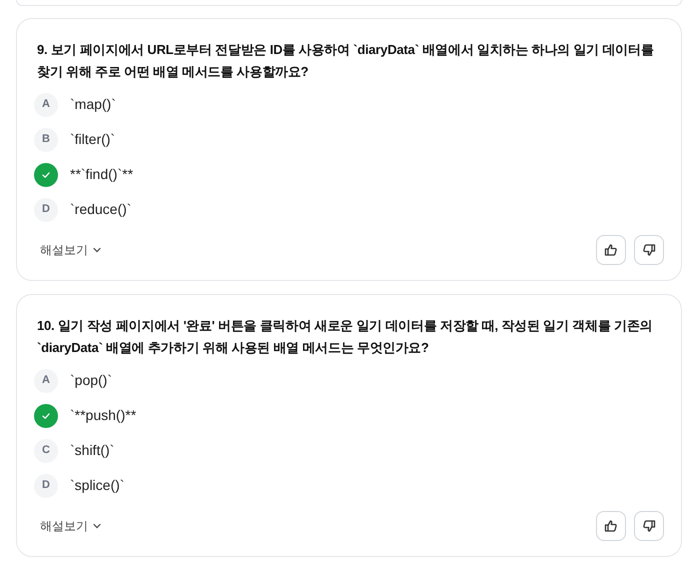 The width and height of the screenshot is (699, 565). I want to click on option-letter: B, so click(46, 140).